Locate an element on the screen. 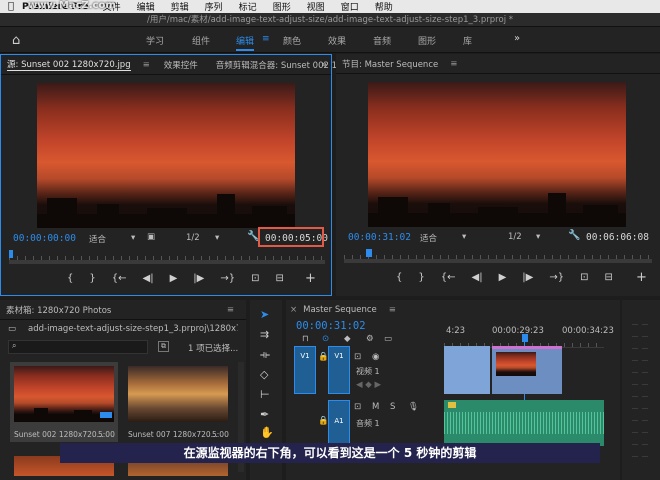  workspace-audio: 音频 is located at coordinates (382, 40).